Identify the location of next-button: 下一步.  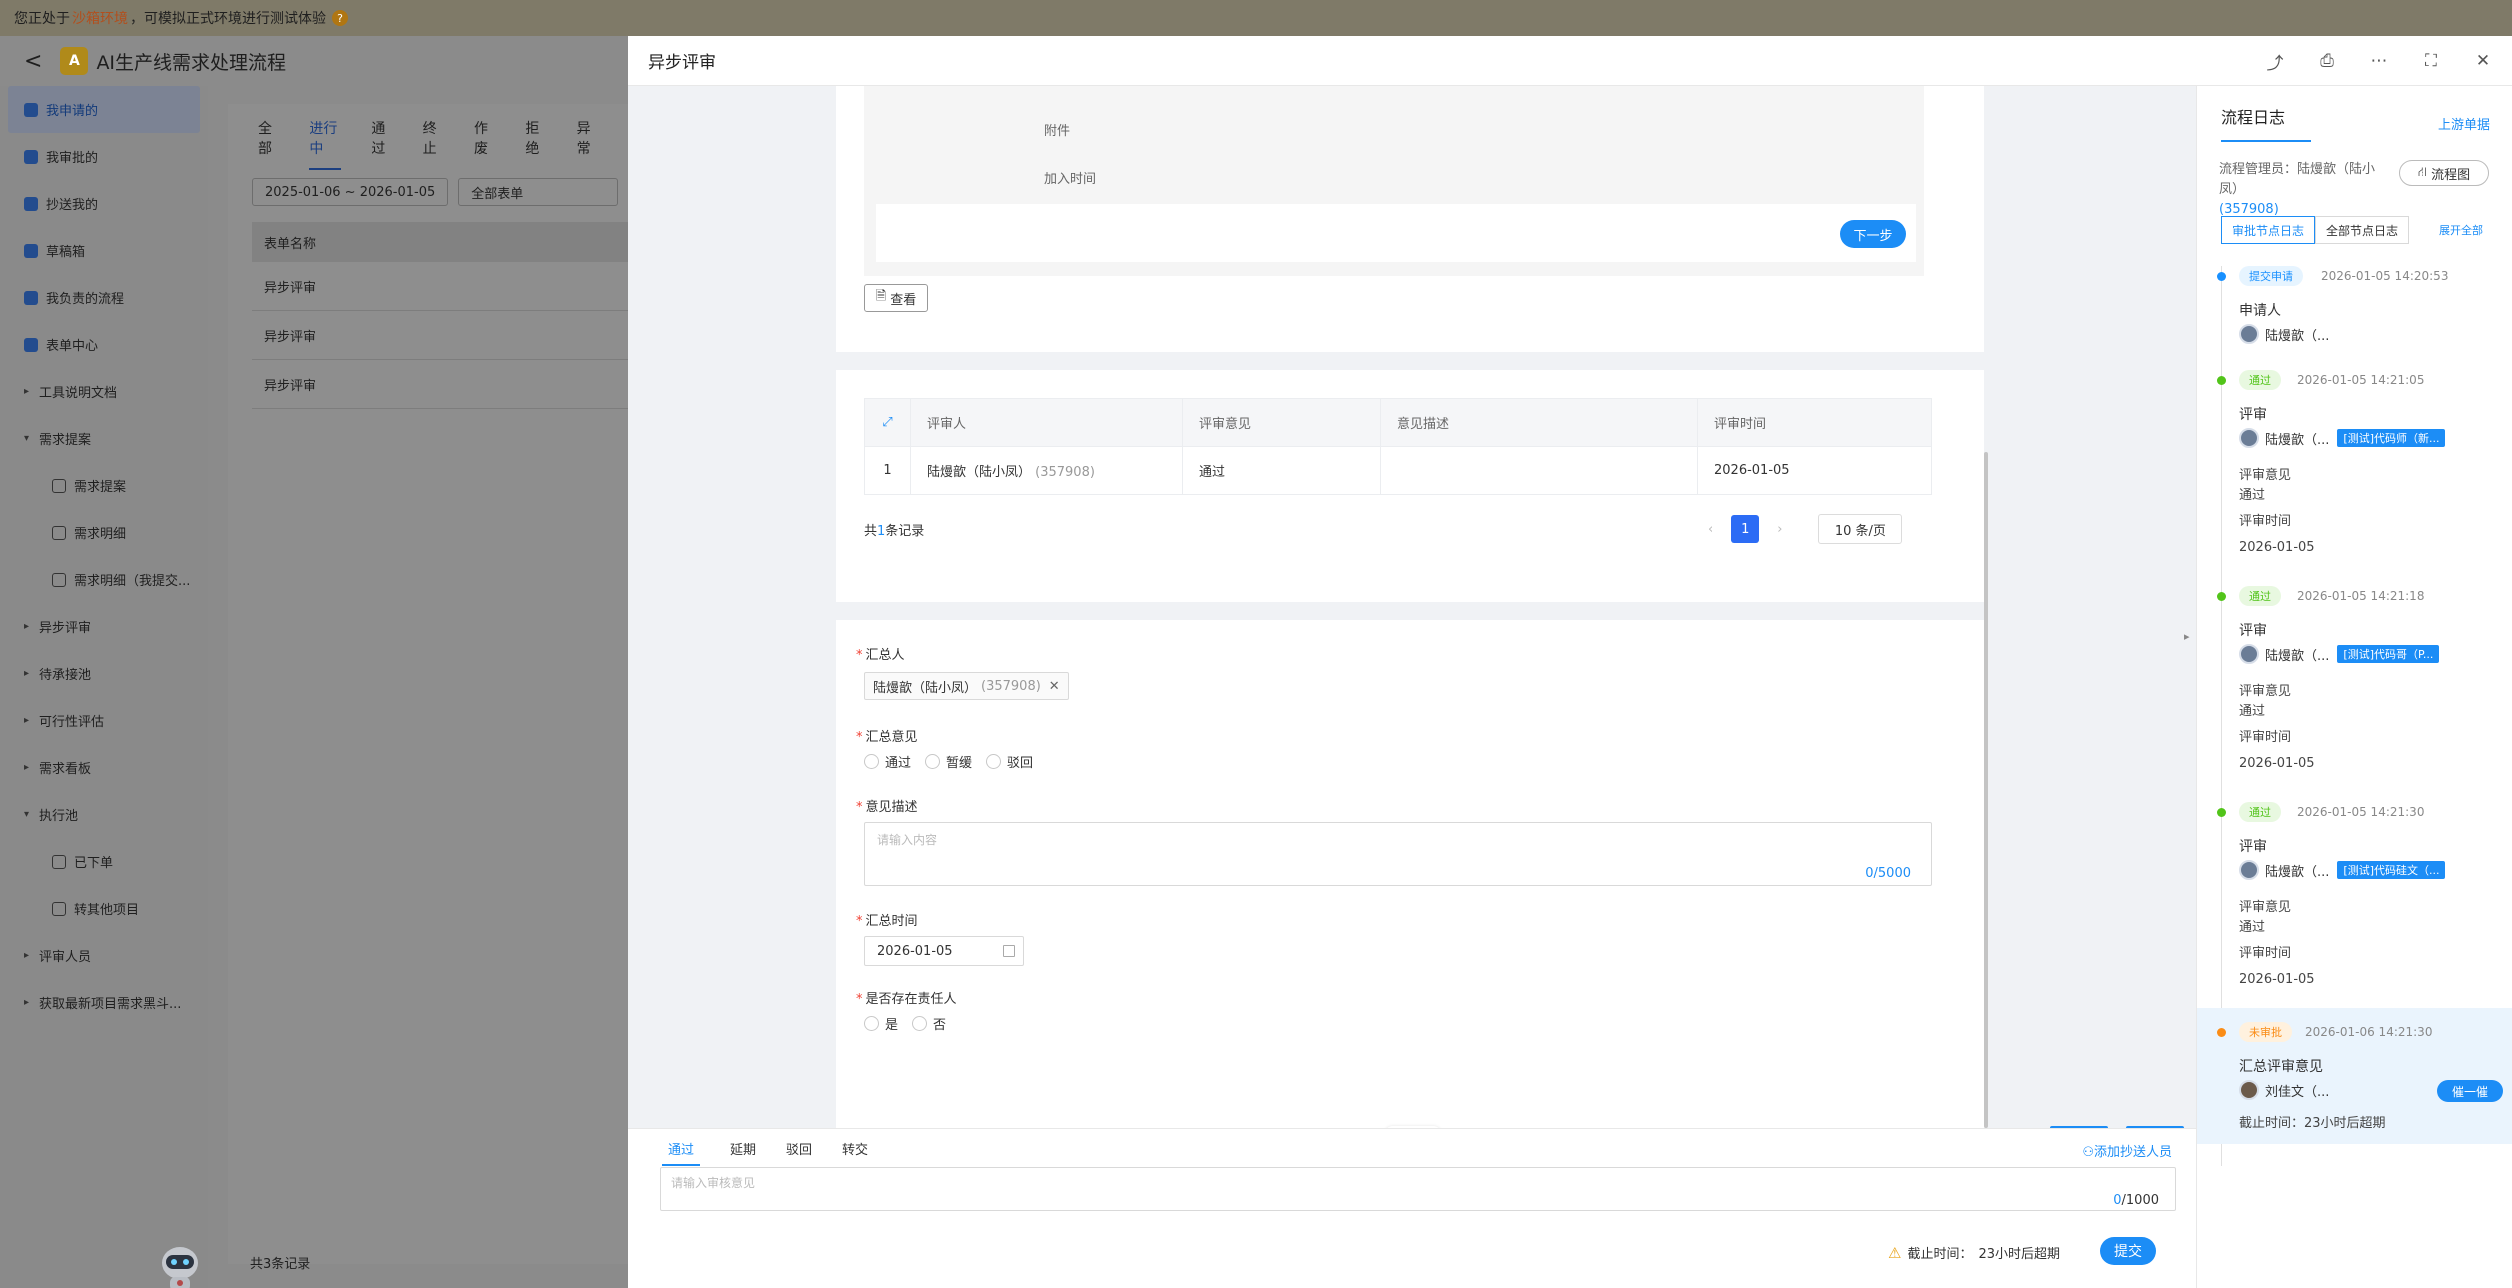
(1873, 234).